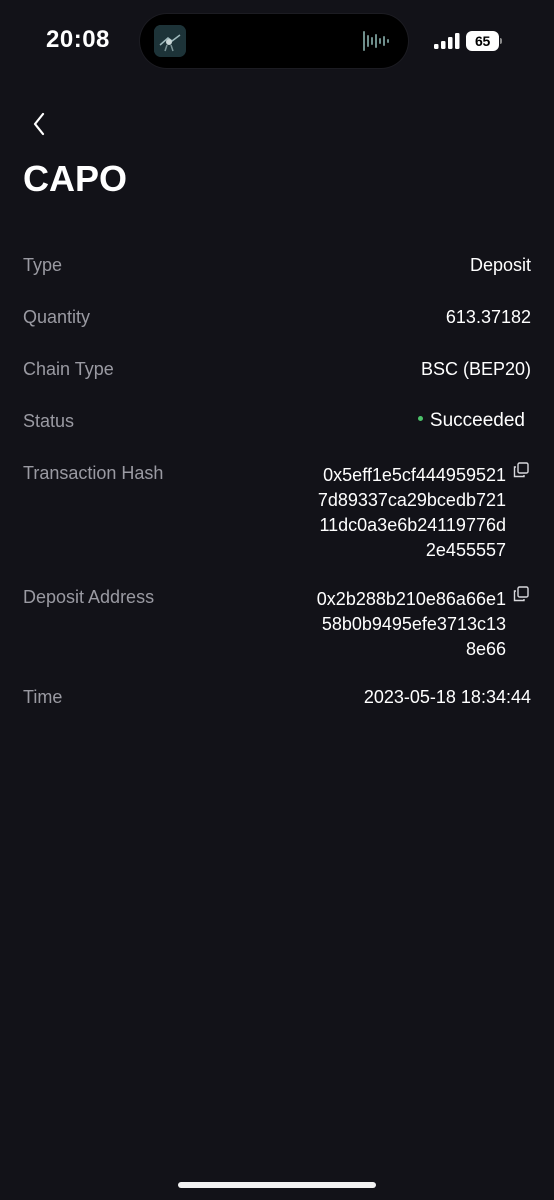 This screenshot has height=1200, width=554. I want to click on transaction-hash-line: 2e455557, so click(465, 550).